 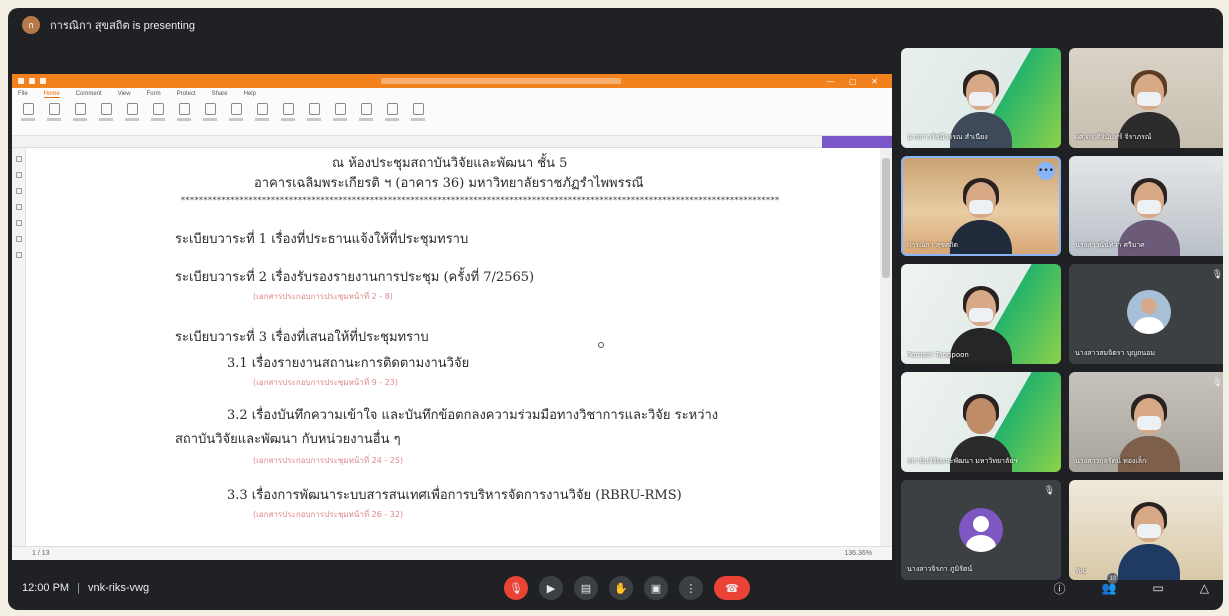 What do you see at coordinates (1050, 588) in the screenshot?
I see `meeting-details-button: ⓘ` at bounding box center [1050, 588].